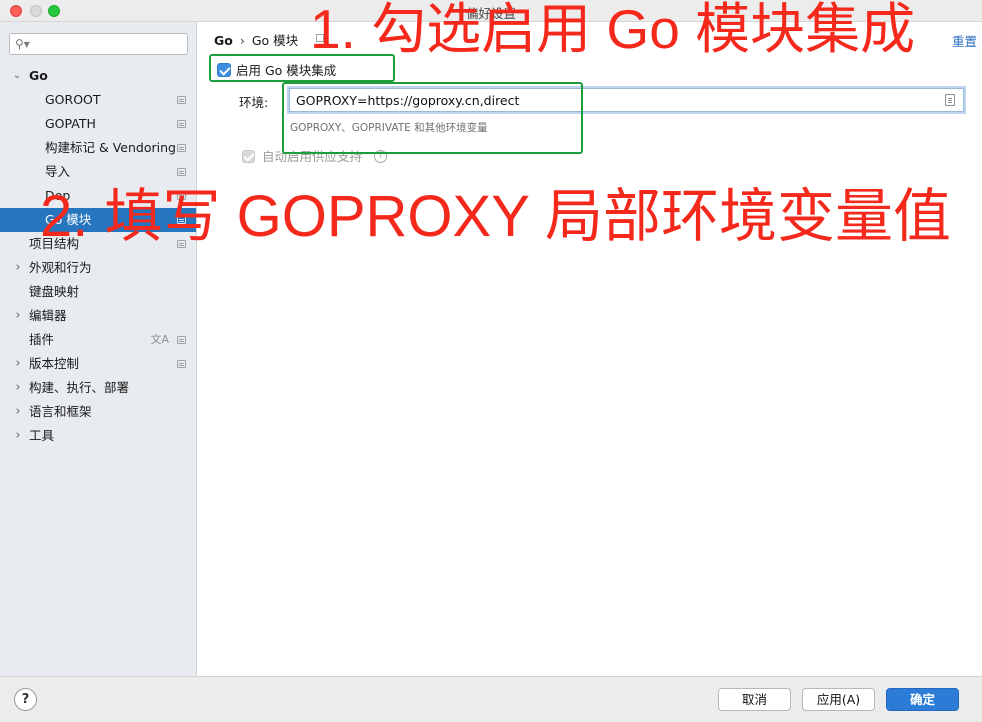 The height and width of the screenshot is (722, 982). I want to click on sidebar-item-label: 版本控制, so click(54, 363).